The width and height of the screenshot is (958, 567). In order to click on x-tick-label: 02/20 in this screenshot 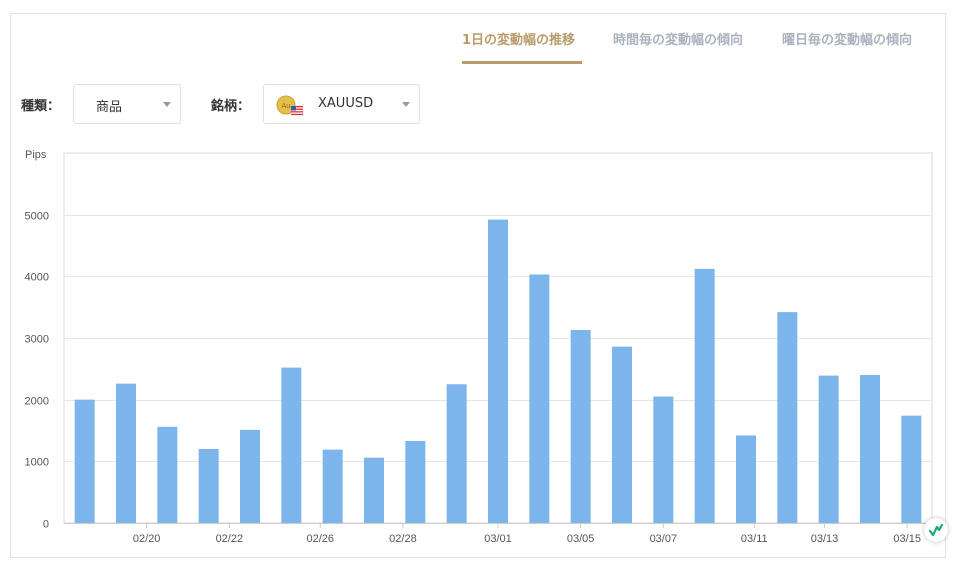, I will do `click(147, 539)`.